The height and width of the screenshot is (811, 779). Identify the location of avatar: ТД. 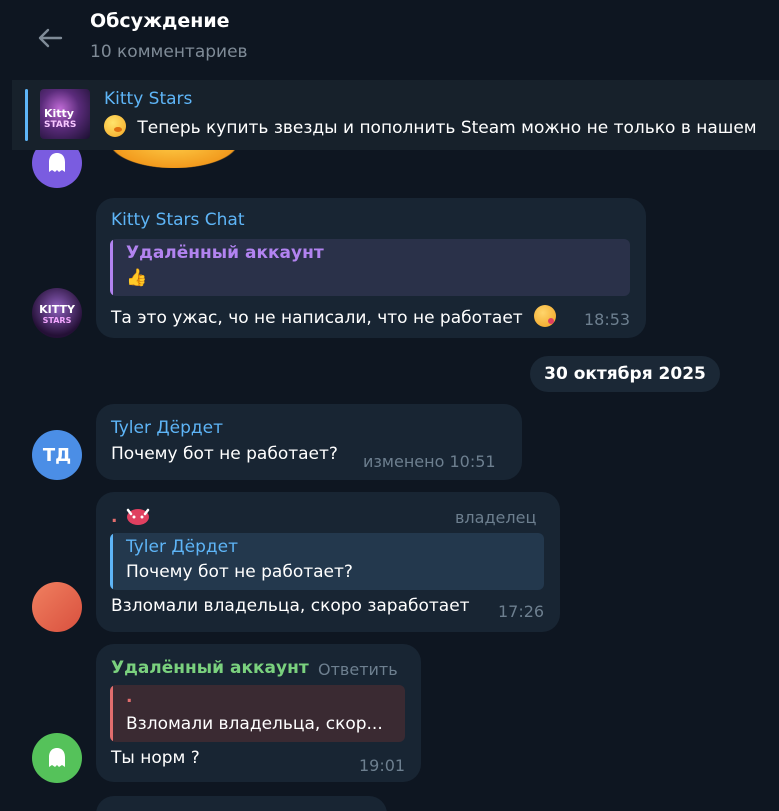
(57, 455).